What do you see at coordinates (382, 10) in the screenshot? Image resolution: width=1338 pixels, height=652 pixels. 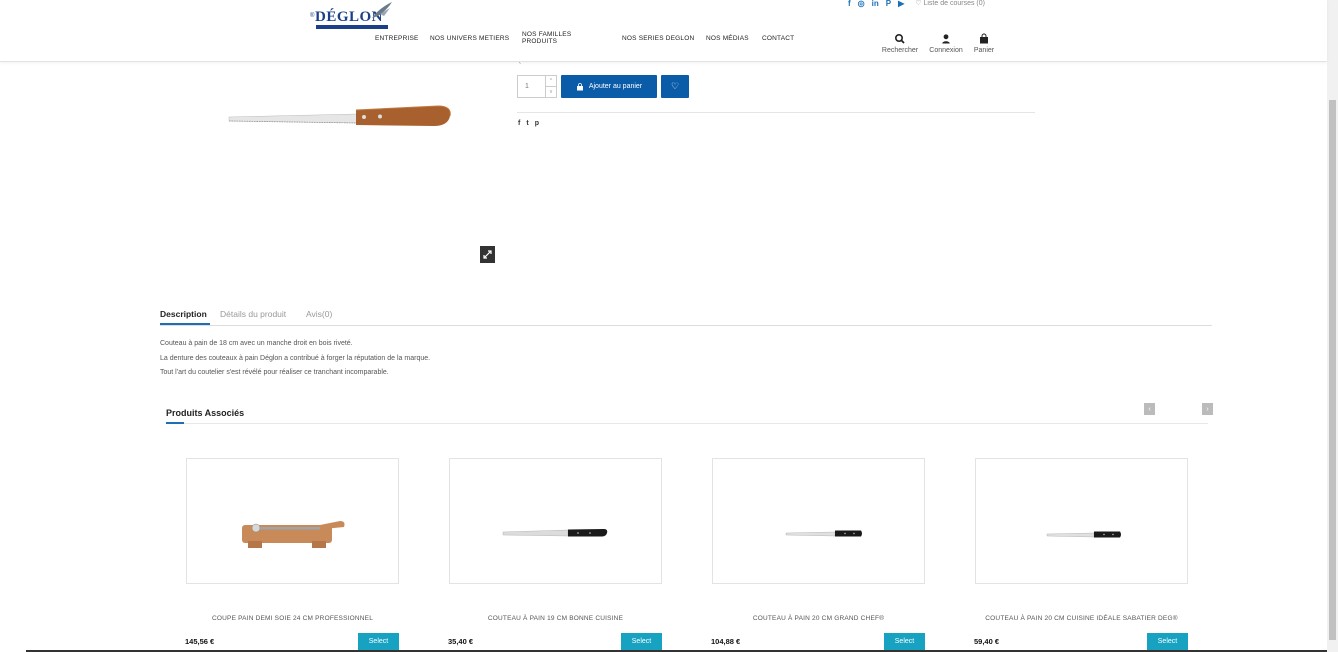 I see `logo-bird-icon` at bounding box center [382, 10].